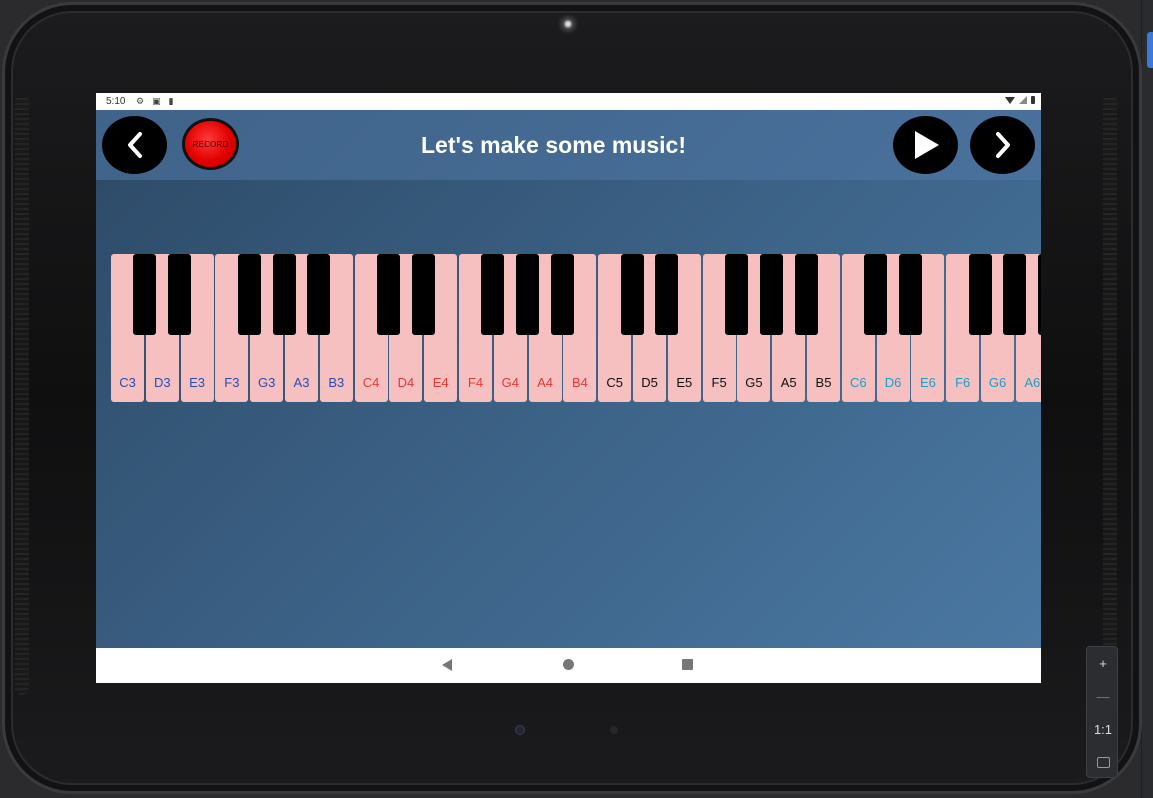  What do you see at coordinates (1032, 382) in the screenshot?
I see `piano-key-label: A6` at bounding box center [1032, 382].